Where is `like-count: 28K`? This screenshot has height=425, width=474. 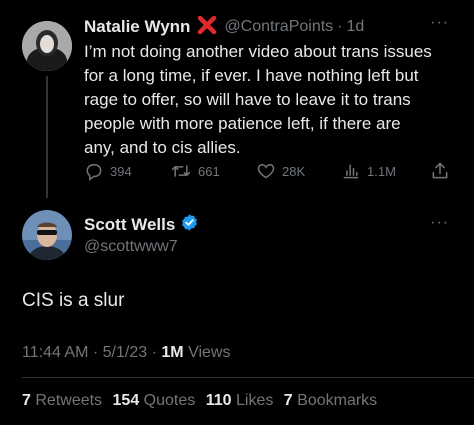 like-count: 28K is located at coordinates (294, 171).